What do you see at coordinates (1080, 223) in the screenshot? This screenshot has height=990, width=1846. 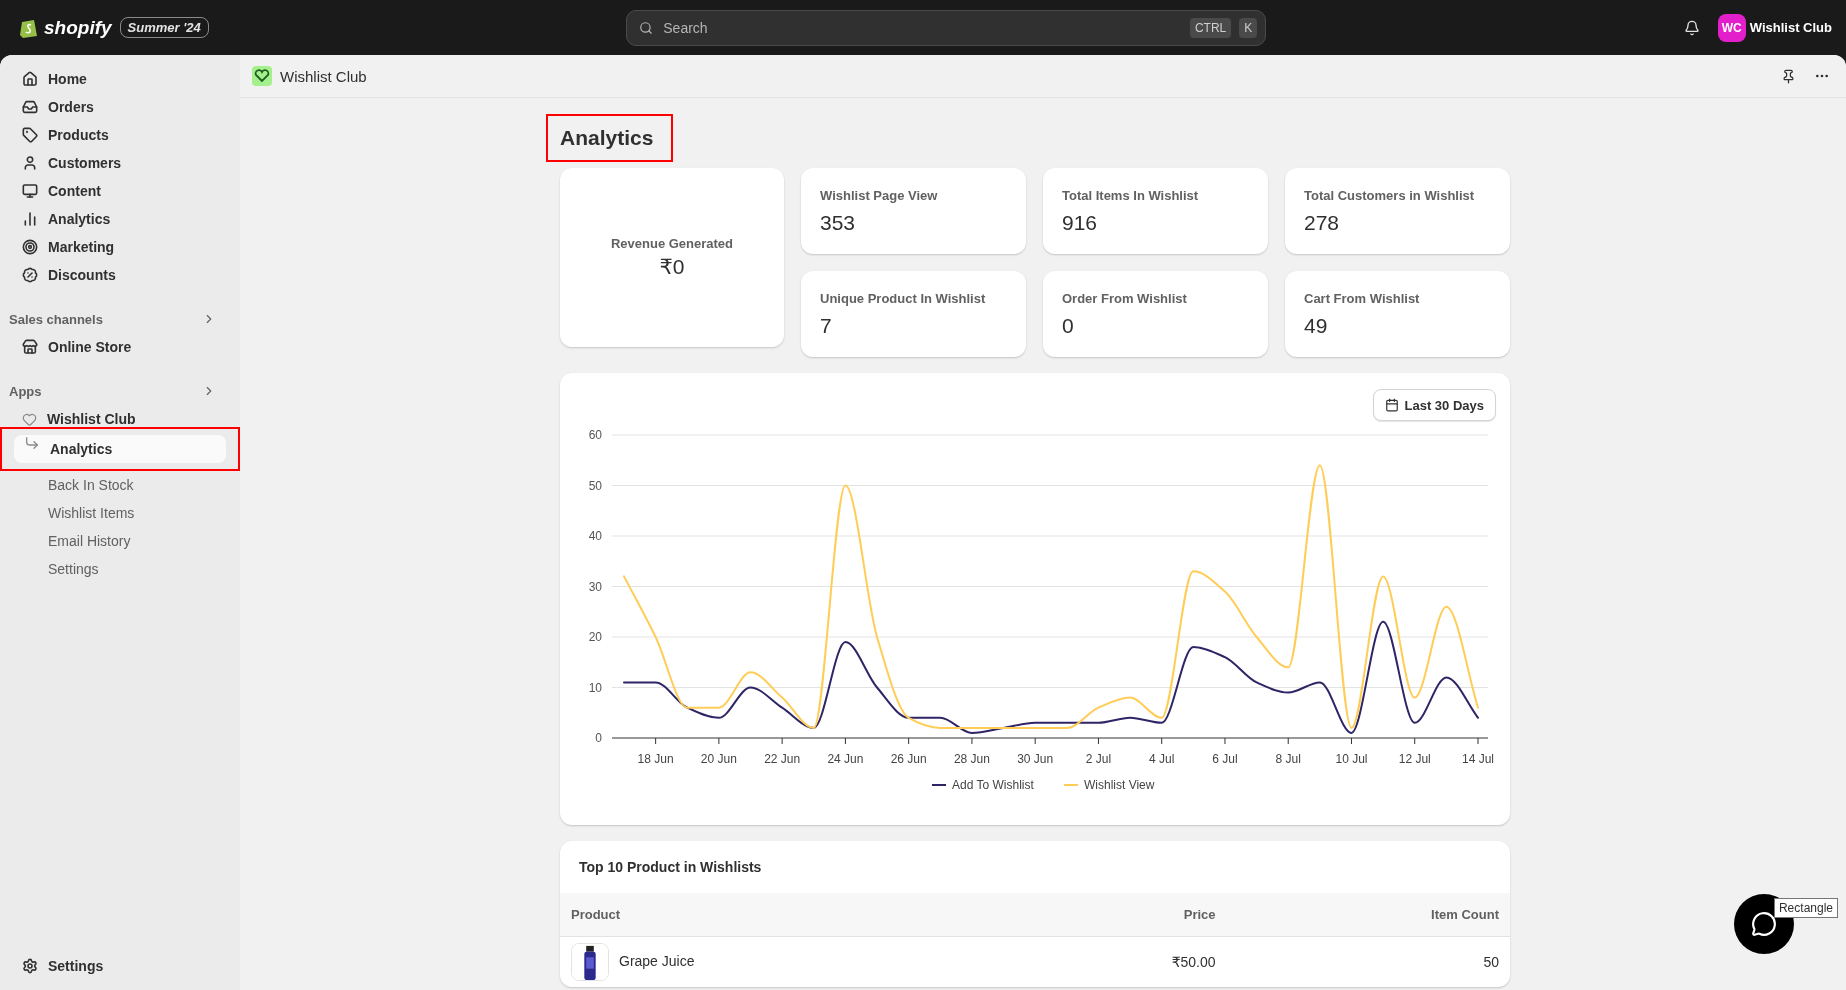 I see `stat-value: 916` at bounding box center [1080, 223].